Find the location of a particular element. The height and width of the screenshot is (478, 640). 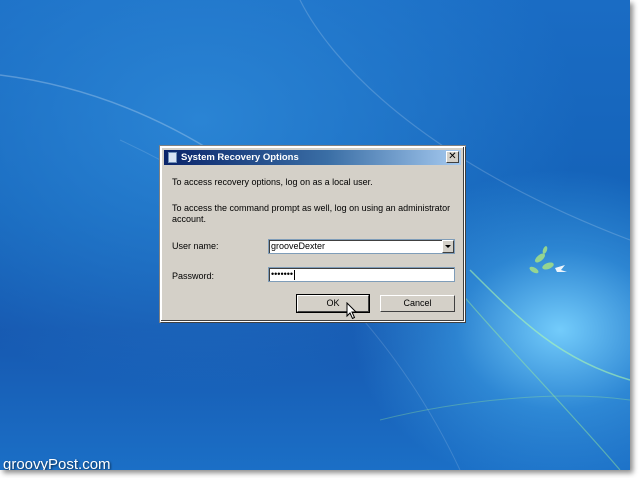

window-icon is located at coordinates (172, 157).